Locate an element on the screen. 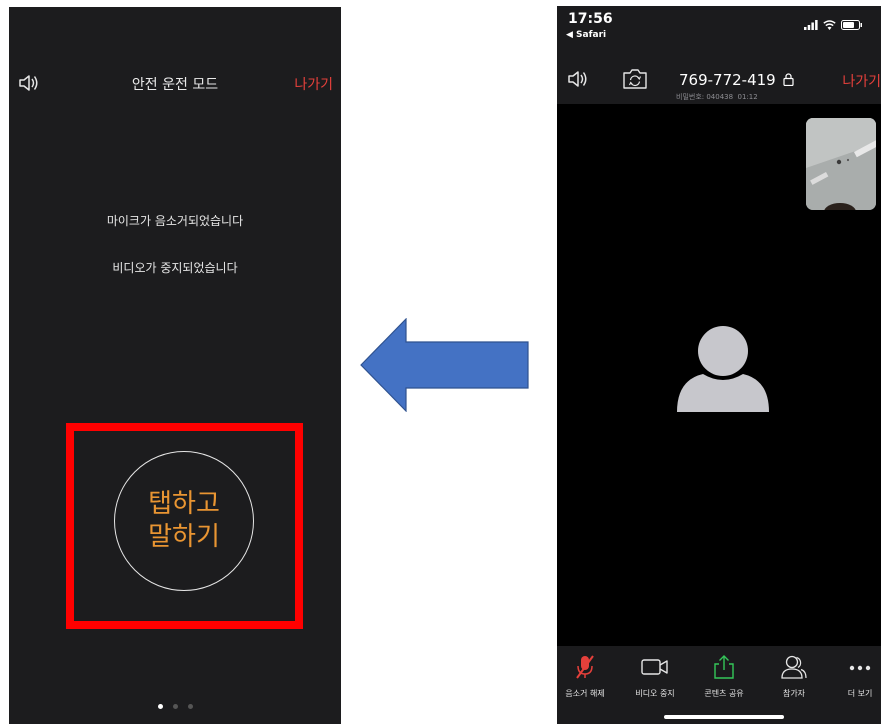  more-button: 더 보기 is located at coordinates (855, 676).